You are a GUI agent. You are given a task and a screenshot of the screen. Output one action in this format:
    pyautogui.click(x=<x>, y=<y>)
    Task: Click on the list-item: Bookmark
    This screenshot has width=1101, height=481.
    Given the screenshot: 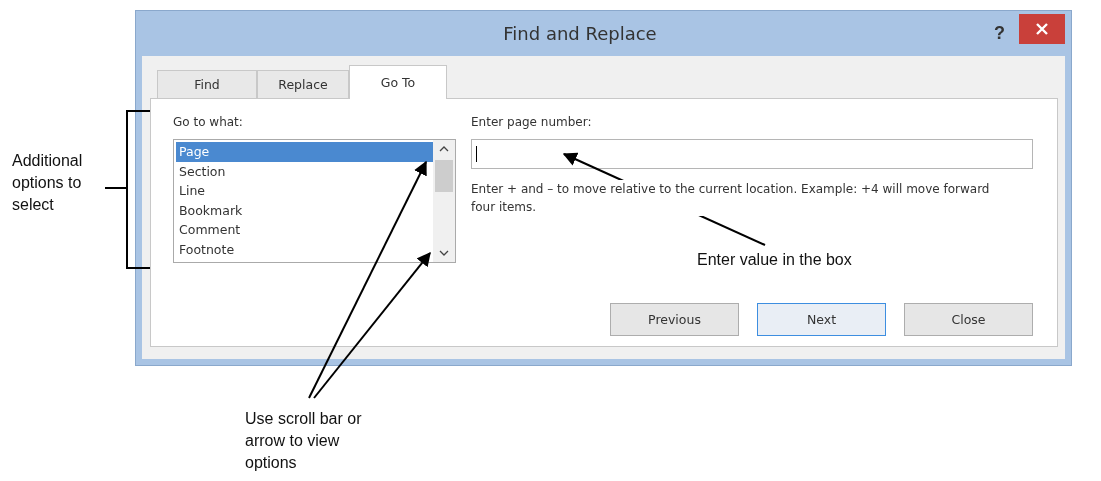 What is the action you would take?
    pyautogui.click(x=304, y=210)
    